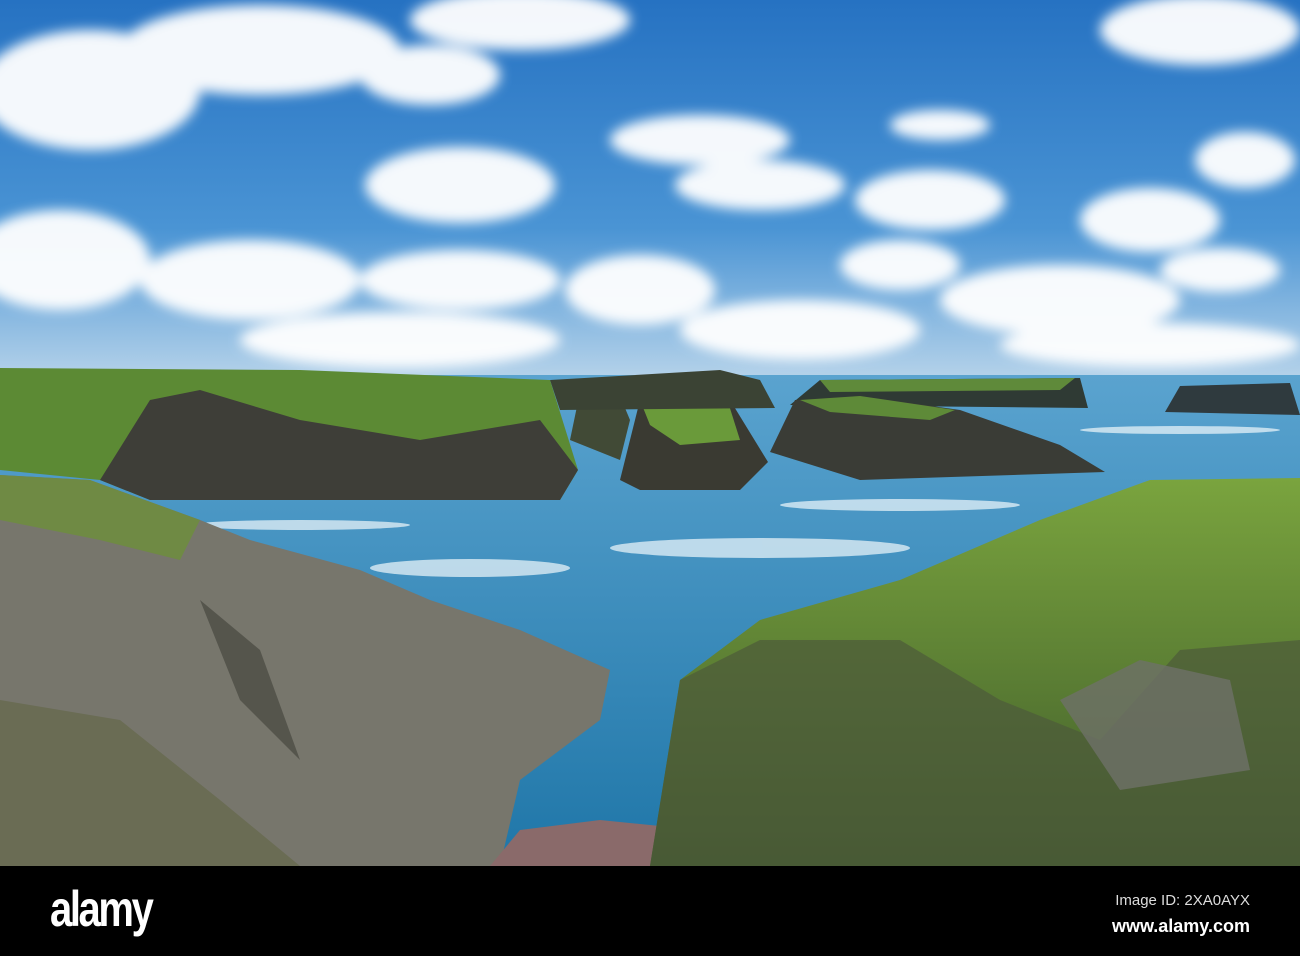  What do you see at coordinates (1180, 926) in the screenshot?
I see `watermark-url: www.alamy.com` at bounding box center [1180, 926].